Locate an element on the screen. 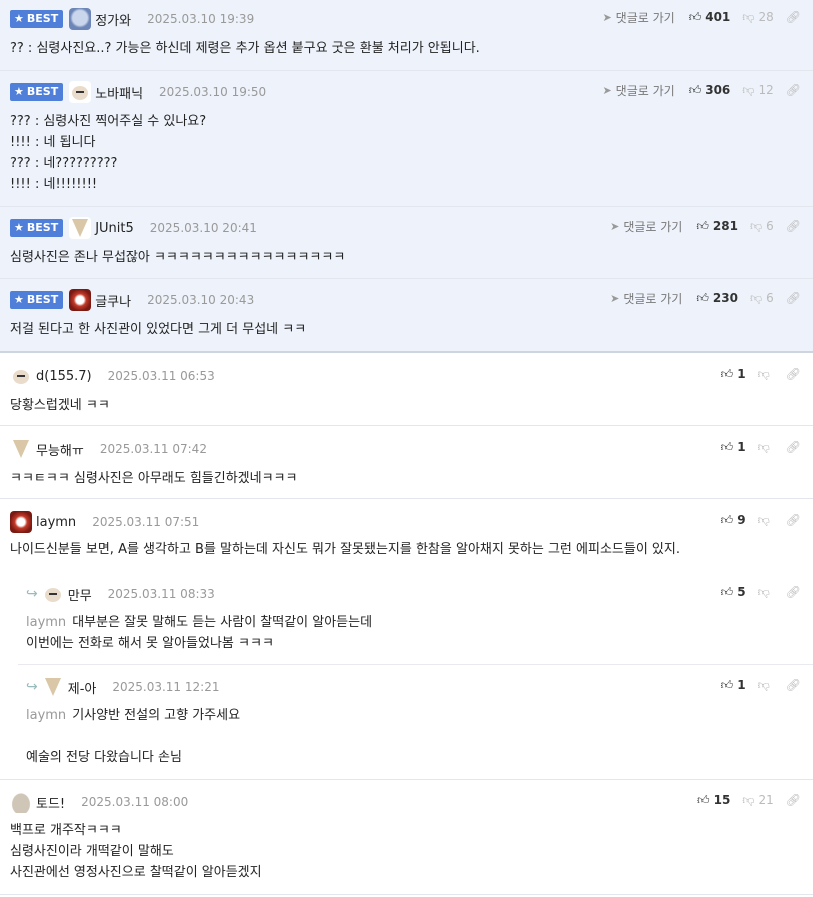  nickname: 만무 is located at coordinates (80, 594).